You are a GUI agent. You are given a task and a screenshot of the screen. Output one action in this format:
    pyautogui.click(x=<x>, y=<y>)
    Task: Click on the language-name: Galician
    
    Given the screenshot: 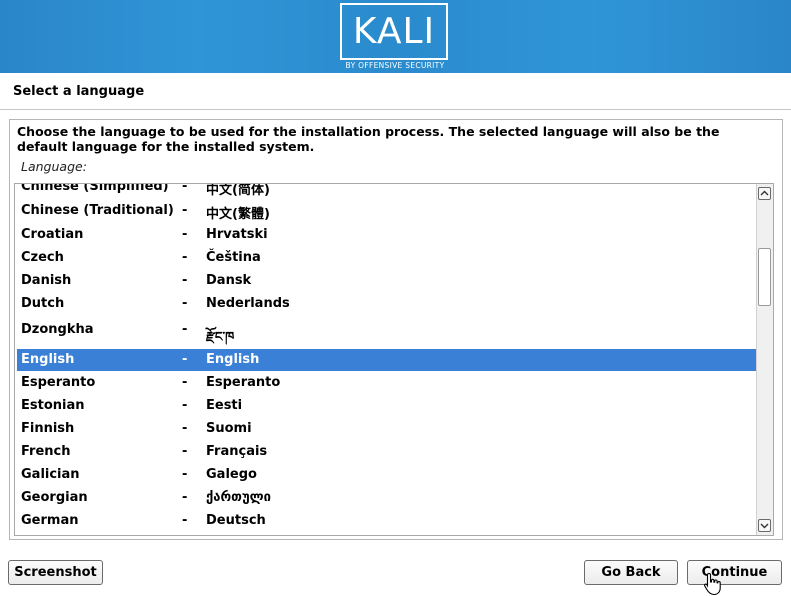 What is the action you would take?
    pyautogui.click(x=50, y=474)
    